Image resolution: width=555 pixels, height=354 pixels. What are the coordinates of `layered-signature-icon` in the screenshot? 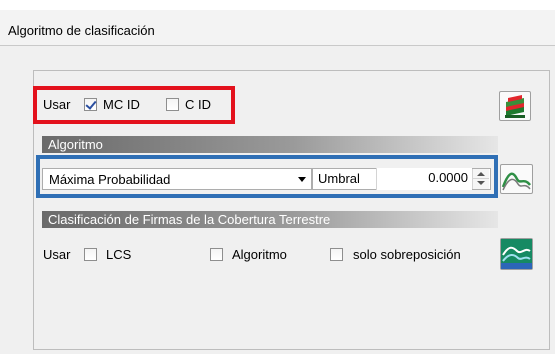 It's located at (515, 106).